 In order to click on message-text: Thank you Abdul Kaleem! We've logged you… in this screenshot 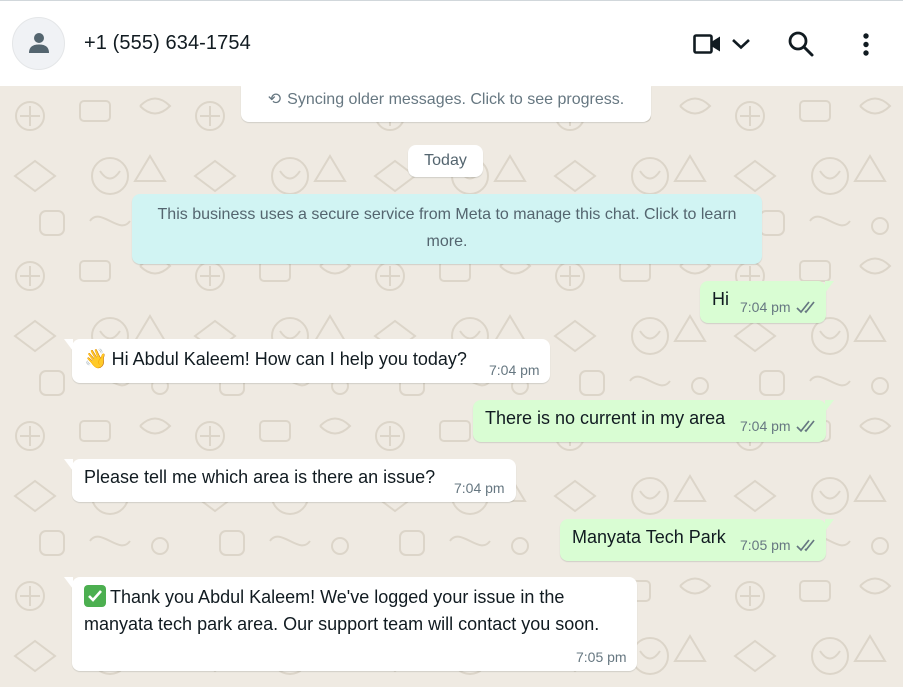, I will do `click(342, 610)`.